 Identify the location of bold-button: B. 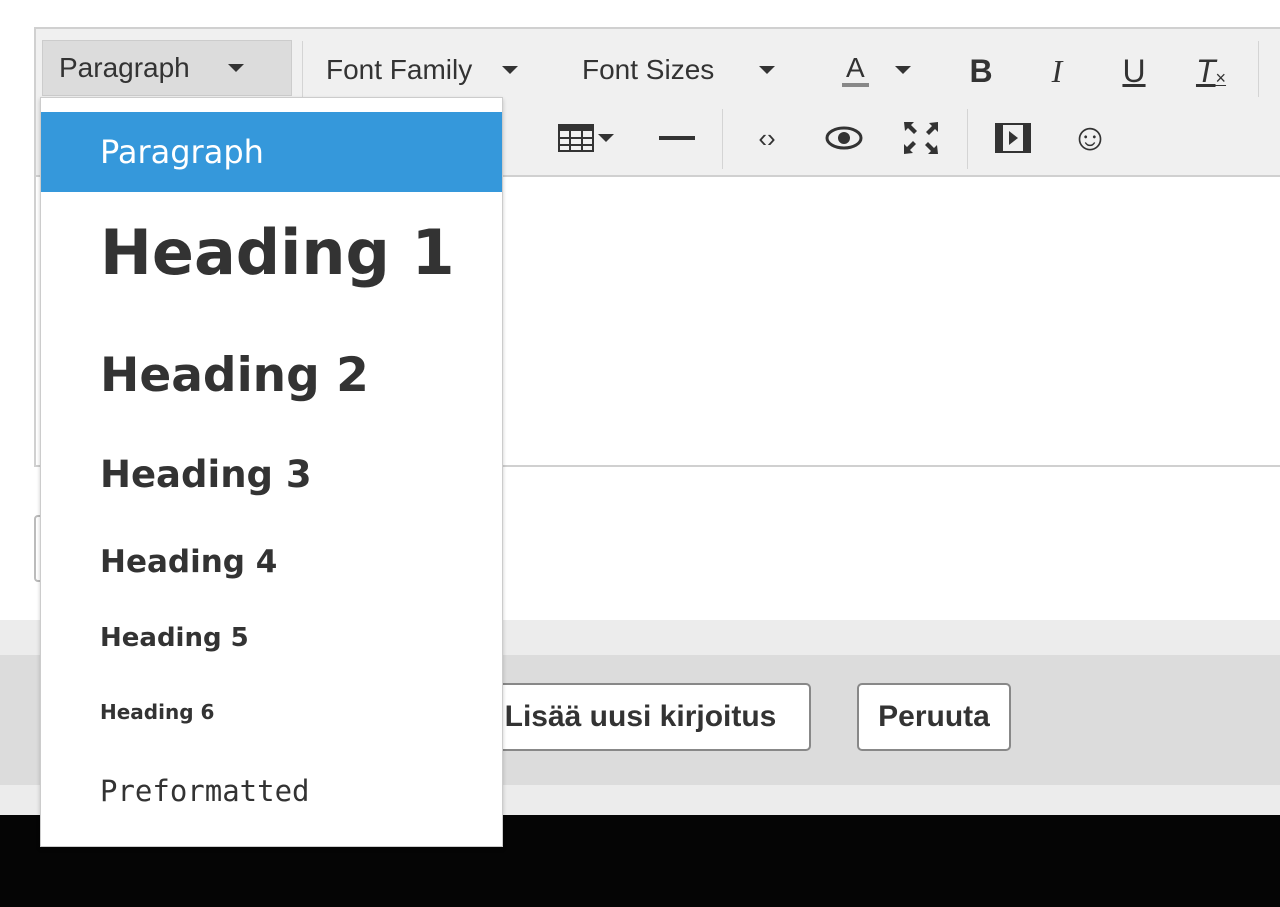
(981, 71).